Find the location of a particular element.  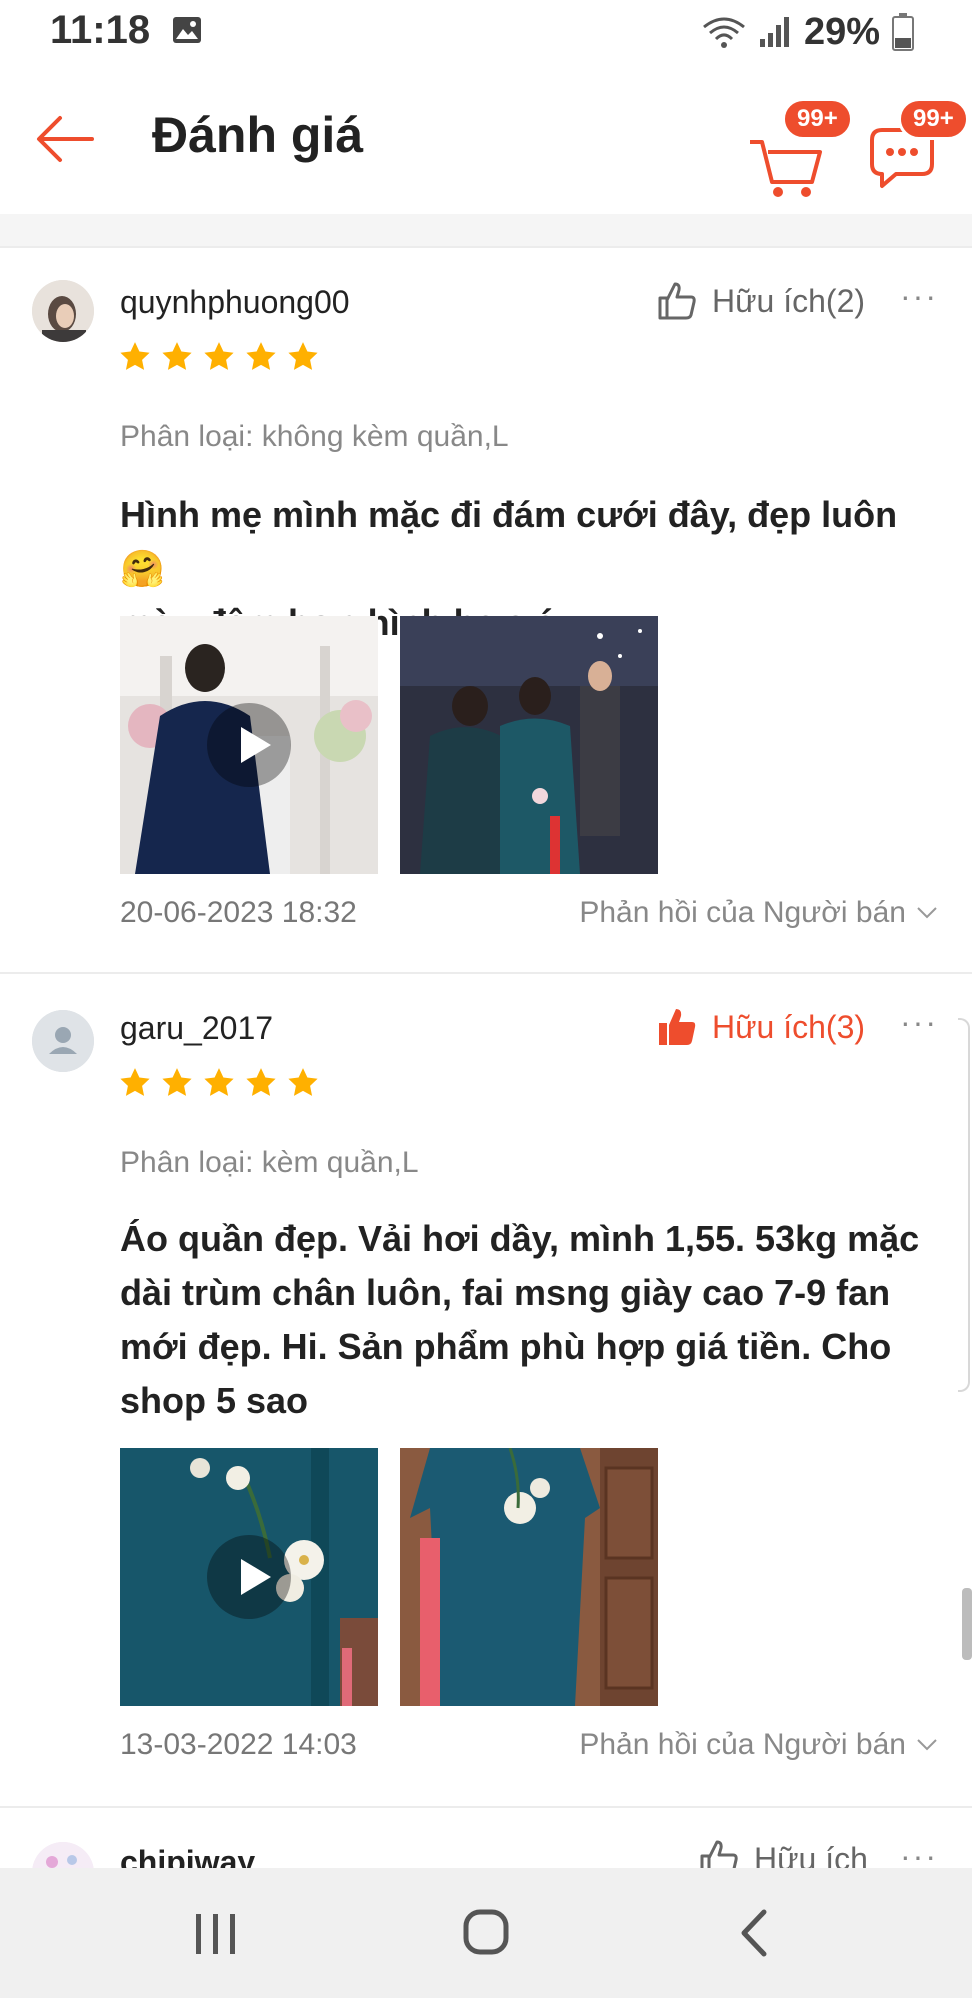

review-username: quynhphuong00 is located at coordinates (235, 302).